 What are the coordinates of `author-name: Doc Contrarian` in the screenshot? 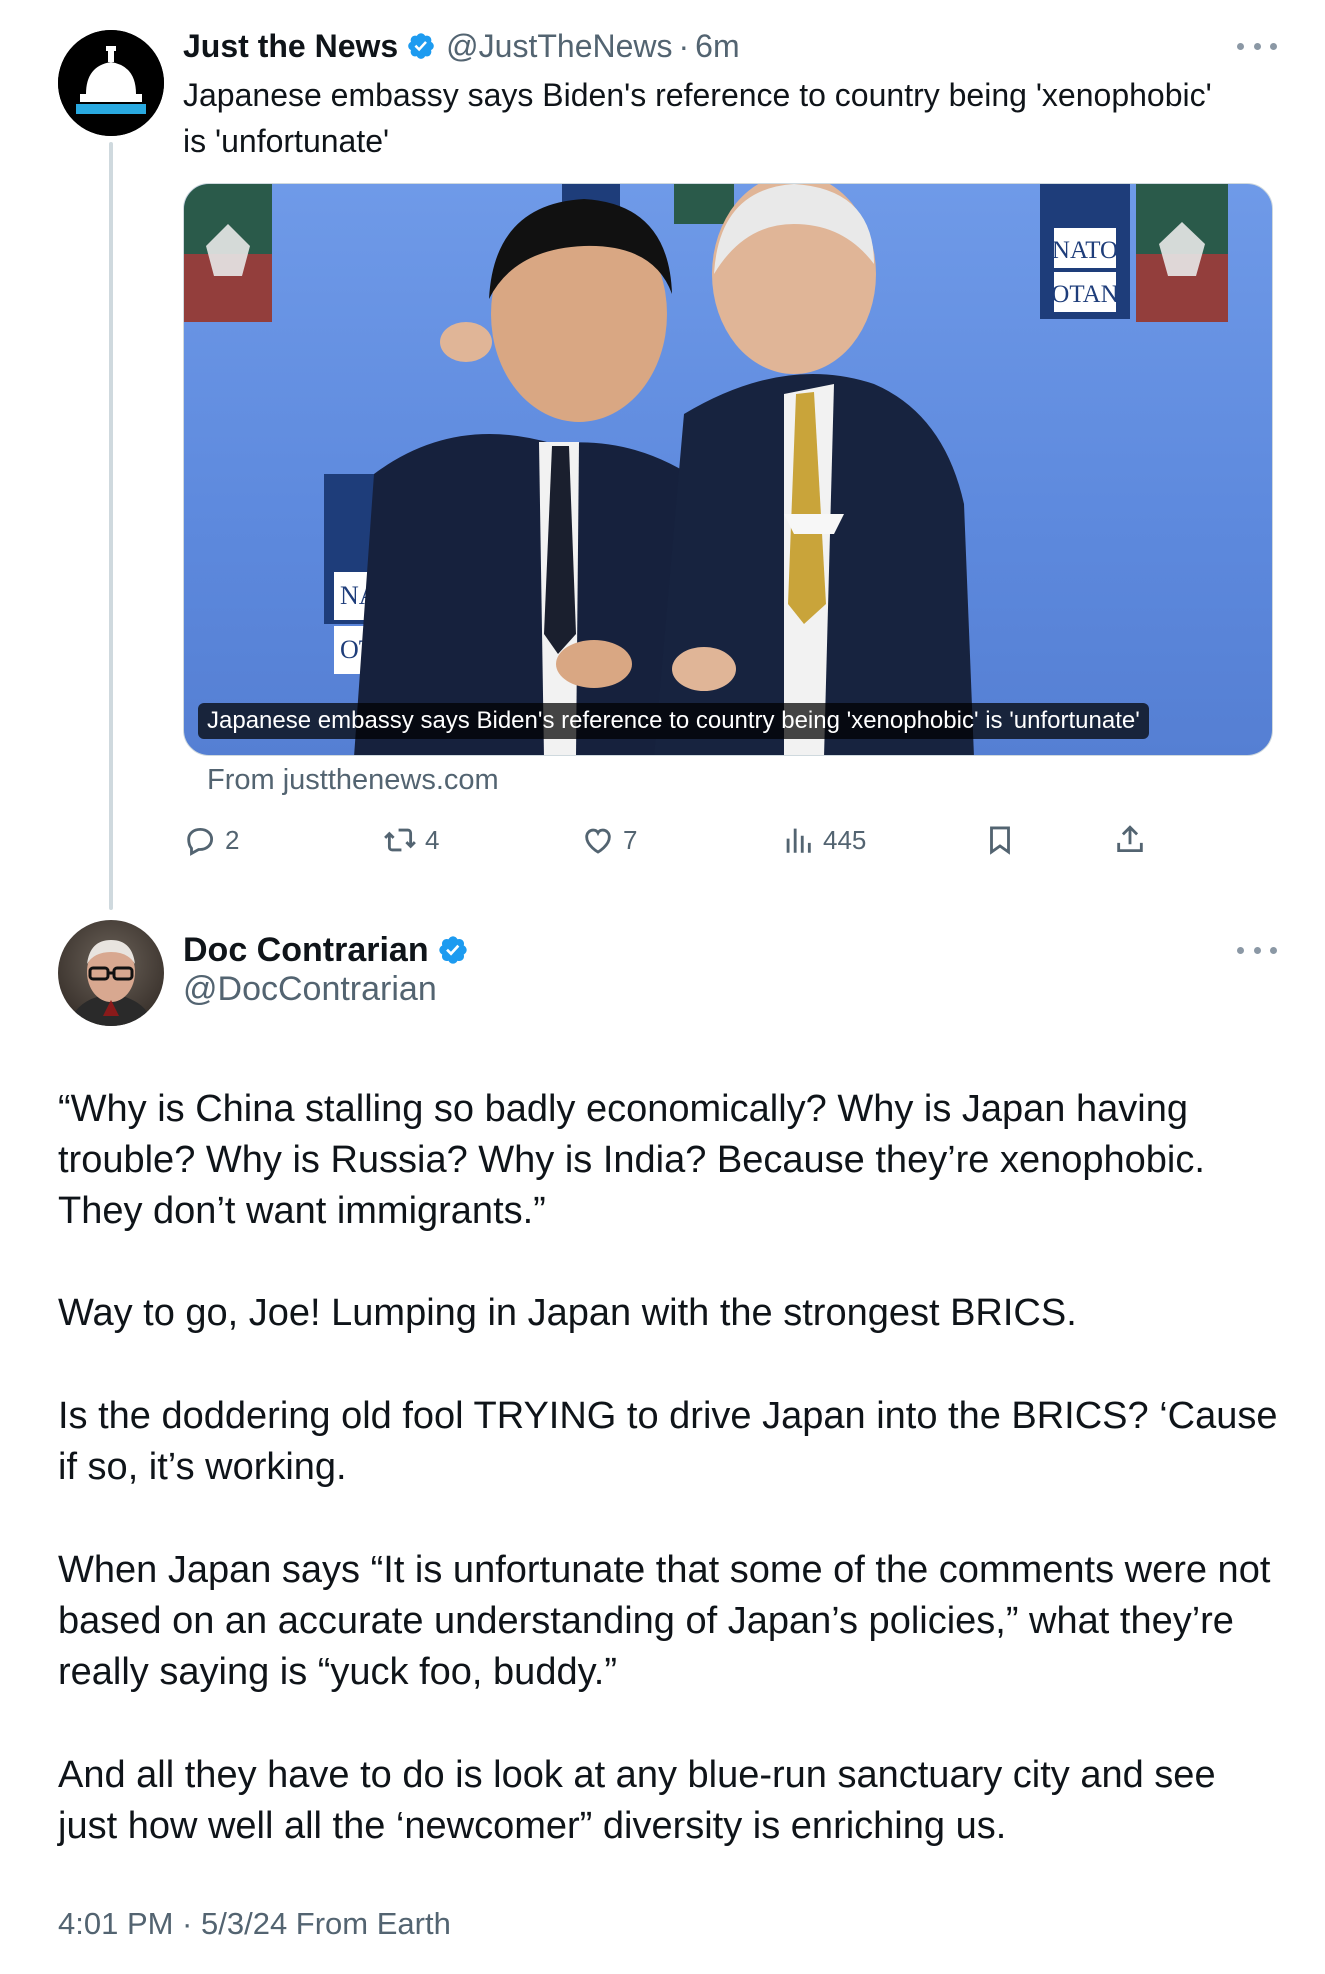 It's located at (306, 950).